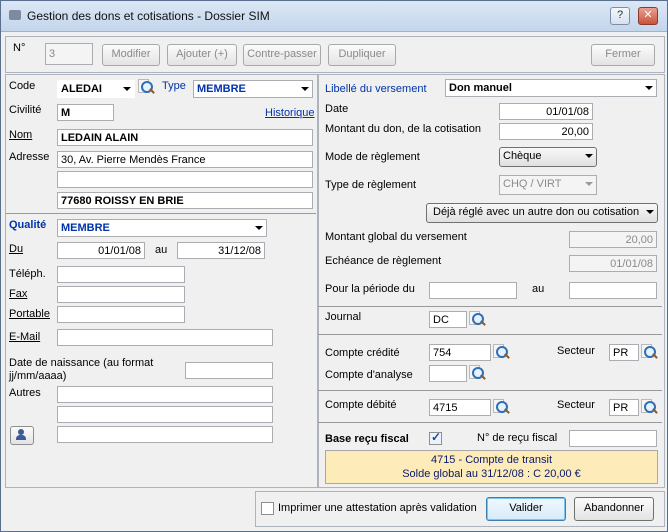 Image resolution: width=668 pixels, height=532 pixels. Describe the element at coordinates (202, 55) in the screenshot. I see `ajouter-button: Ajouter (+)` at that location.